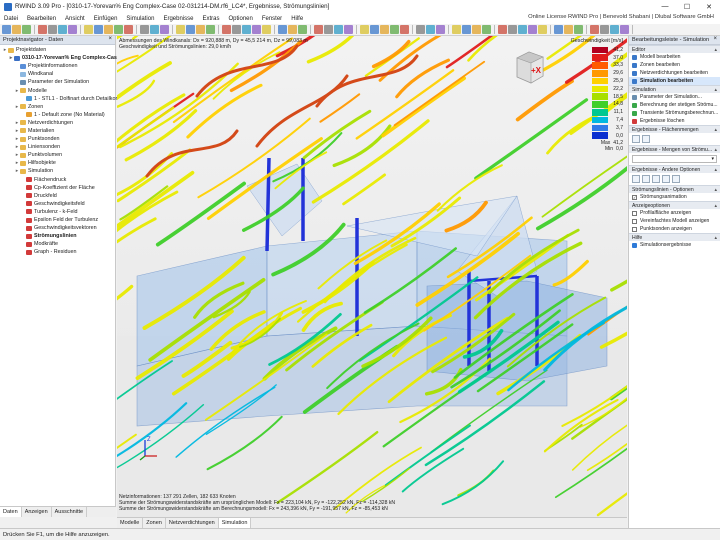 The width and height of the screenshot is (720, 540). What do you see at coordinates (41, 19) in the screenshot?
I see `menu-bearbeiten: Bearbeiten` at bounding box center [41, 19].